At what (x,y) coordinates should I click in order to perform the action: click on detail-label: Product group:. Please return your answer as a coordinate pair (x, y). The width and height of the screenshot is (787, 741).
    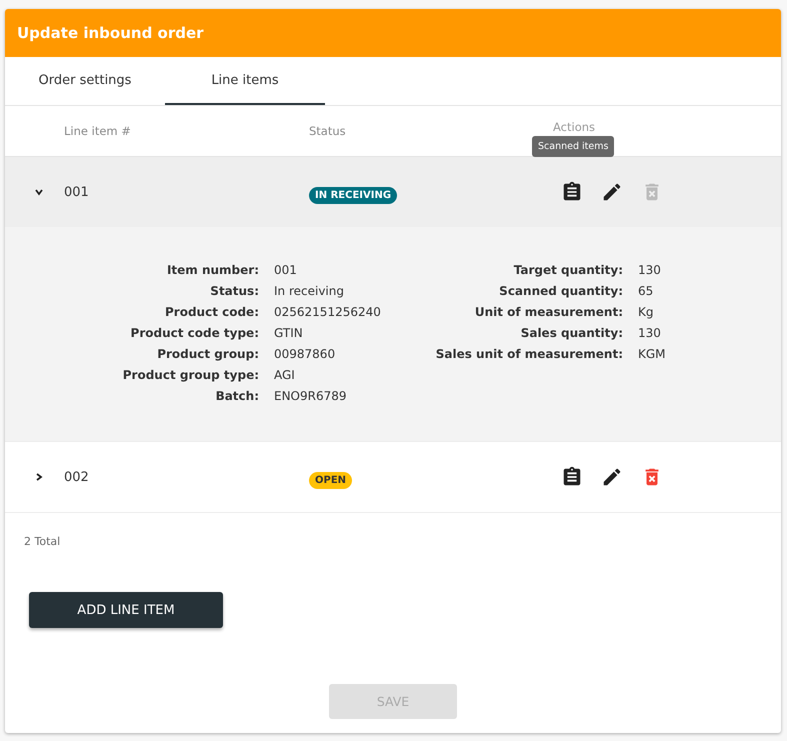
    Looking at the image, I should click on (207, 354).